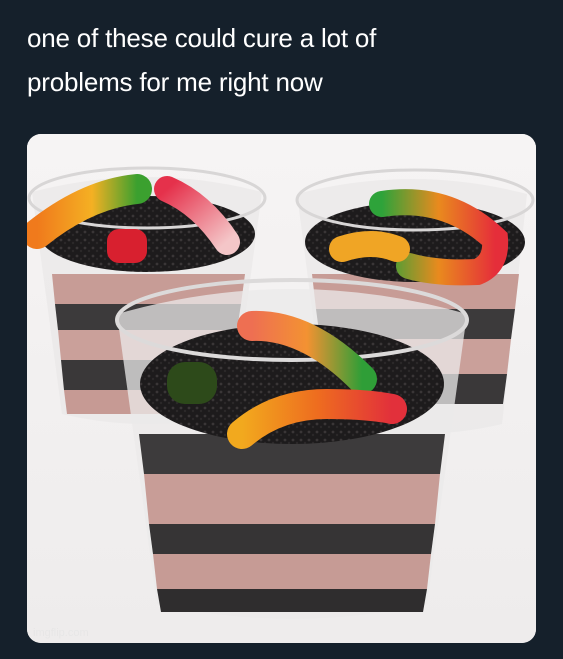  I want to click on imgflip-watermark: imgflip.com, so click(61, 633).